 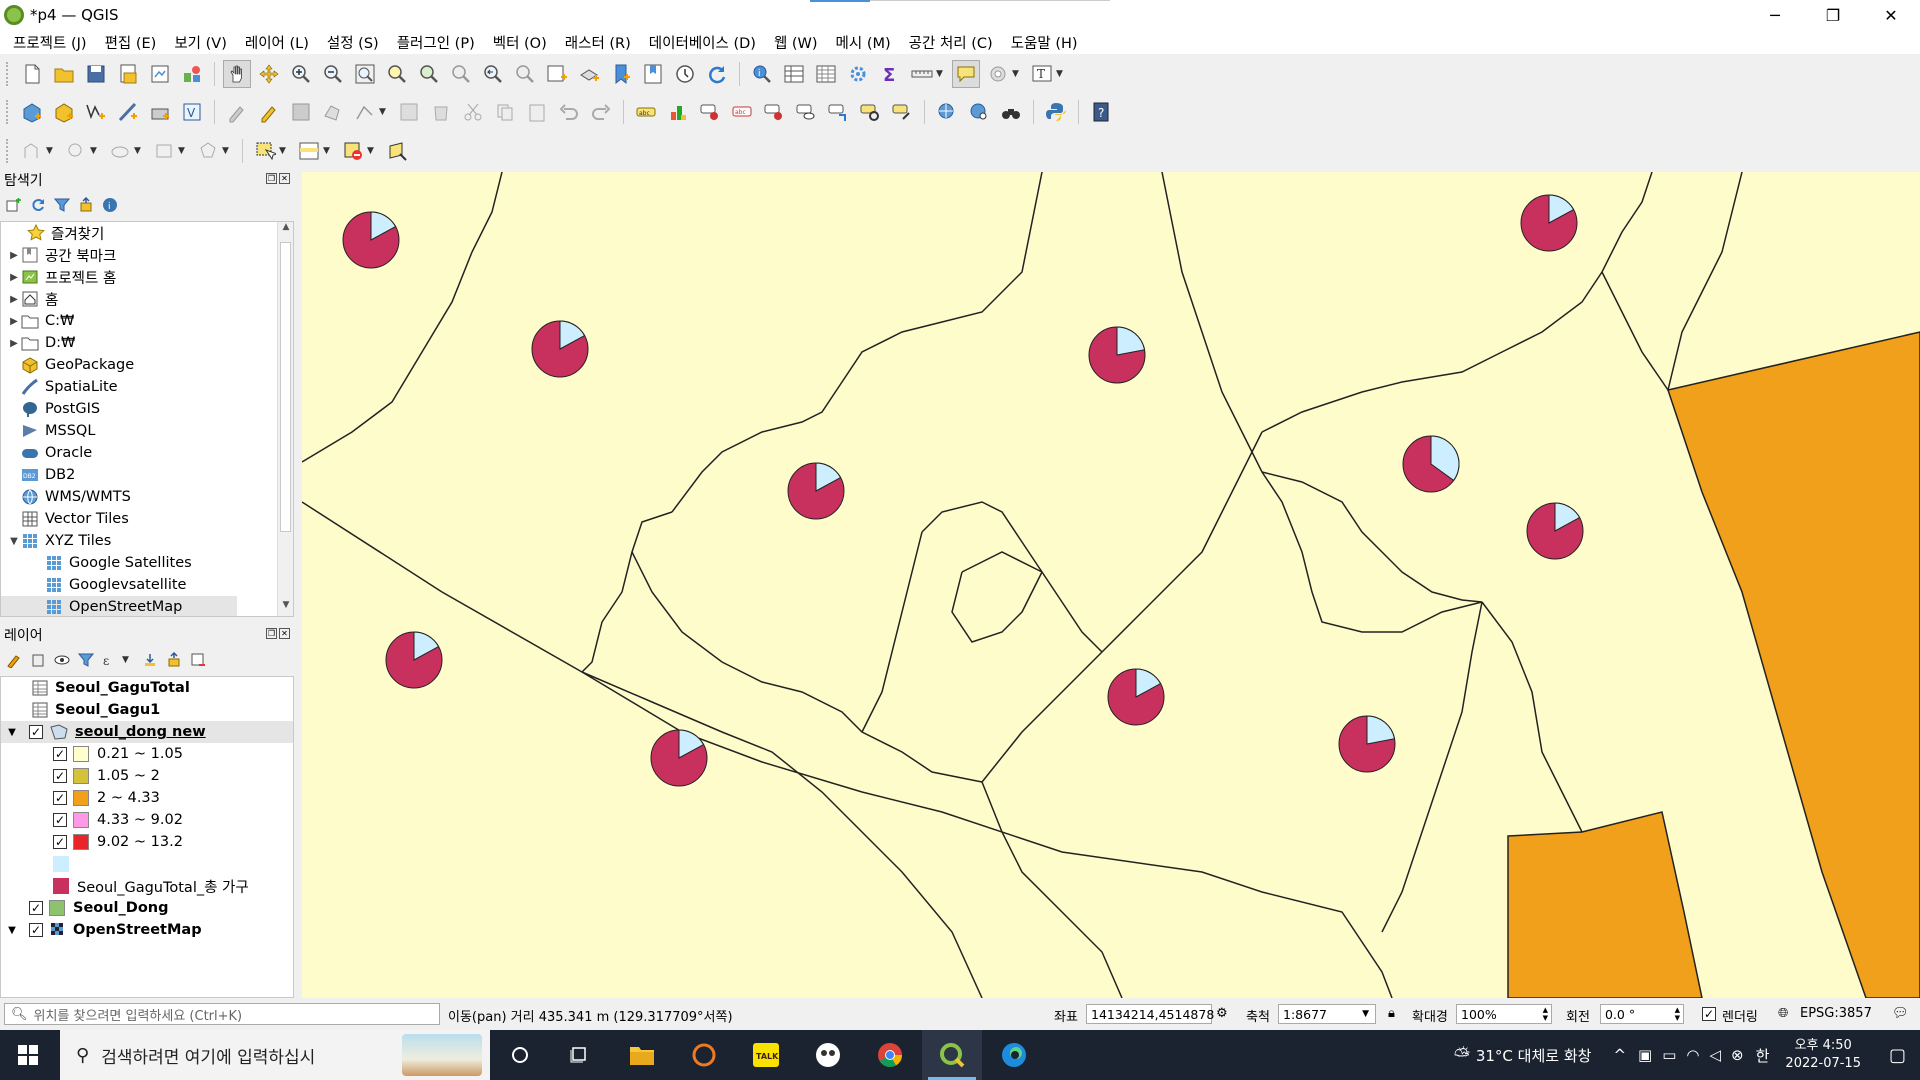 What do you see at coordinates (1775, 15) in the screenshot?
I see `minimize-button: ─` at bounding box center [1775, 15].